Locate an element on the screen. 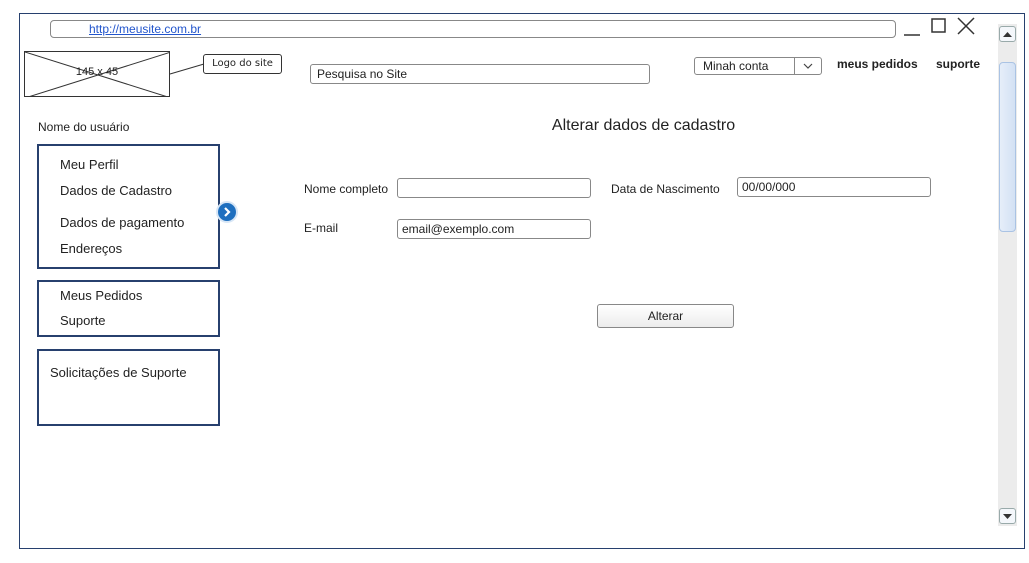 This screenshot has height=563, width=1029. page-title: Alterar dados de cadastro is located at coordinates (643, 125).